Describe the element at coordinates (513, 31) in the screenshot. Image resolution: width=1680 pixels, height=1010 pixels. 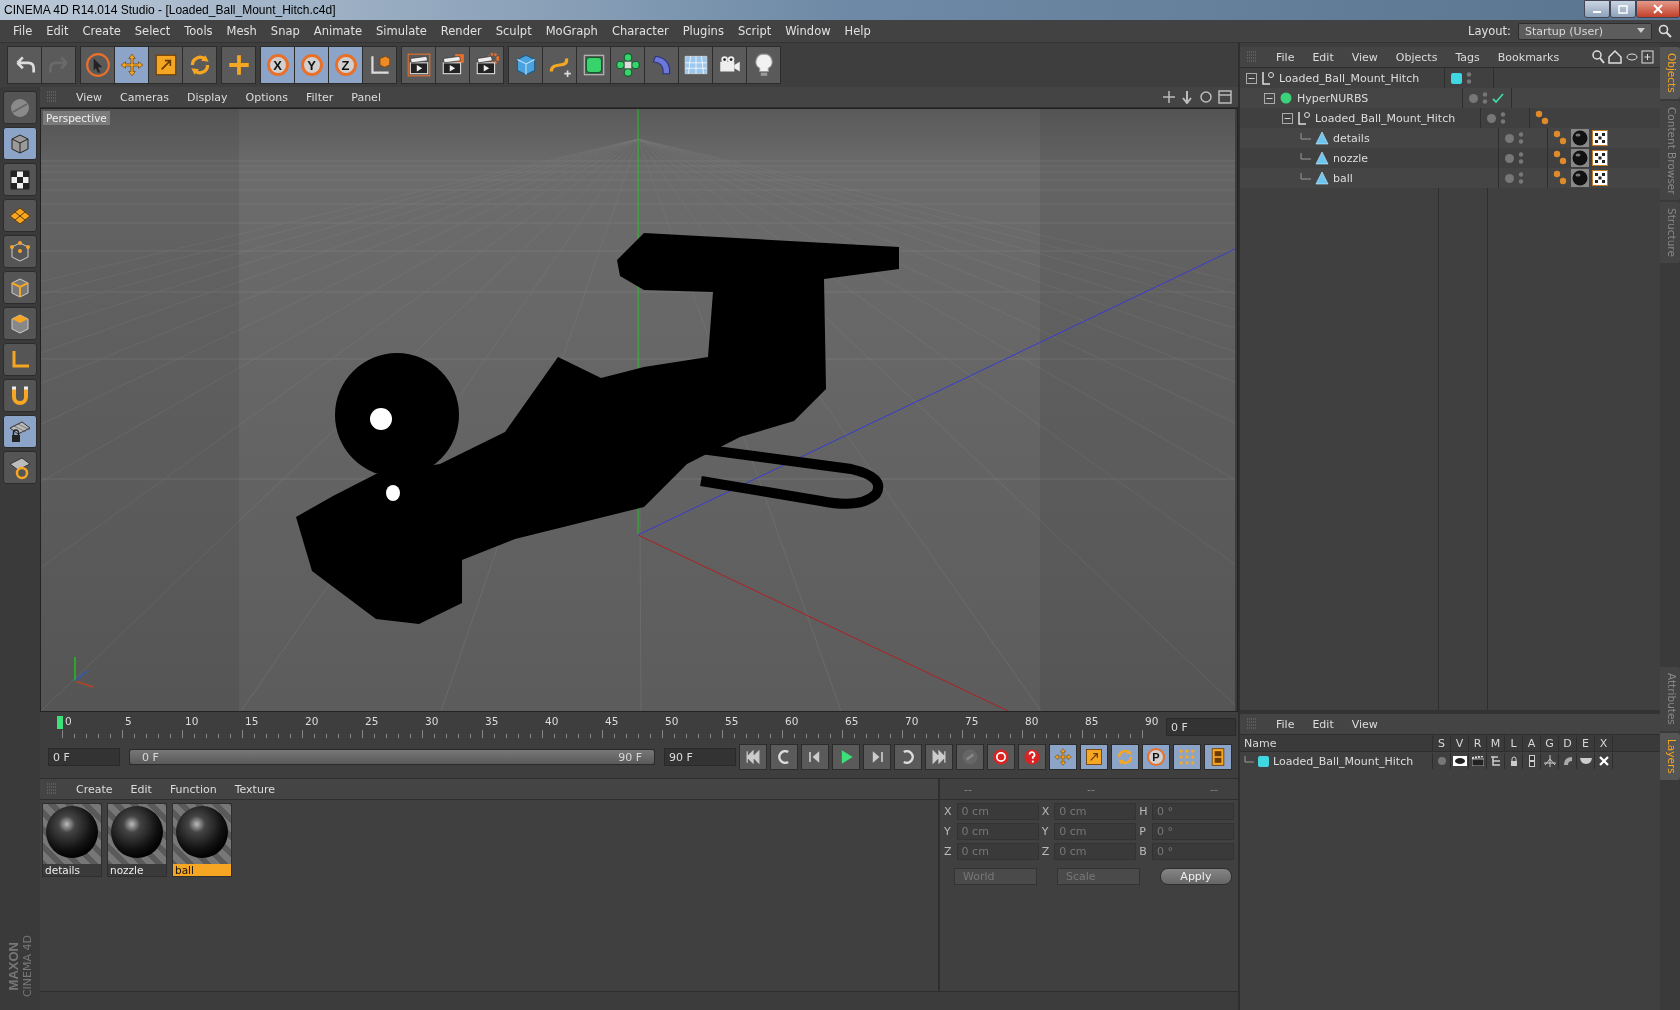
I see `menu-item: Sculpt` at that location.